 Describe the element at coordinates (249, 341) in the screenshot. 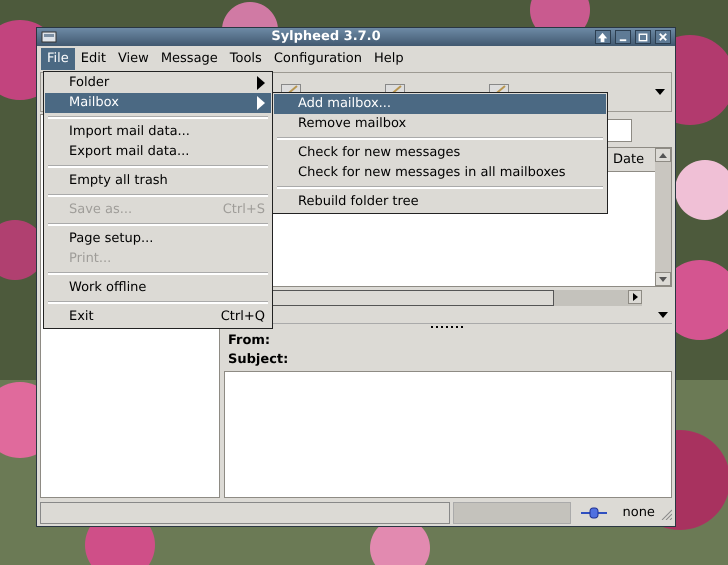

I see `header-label: From:` at that location.